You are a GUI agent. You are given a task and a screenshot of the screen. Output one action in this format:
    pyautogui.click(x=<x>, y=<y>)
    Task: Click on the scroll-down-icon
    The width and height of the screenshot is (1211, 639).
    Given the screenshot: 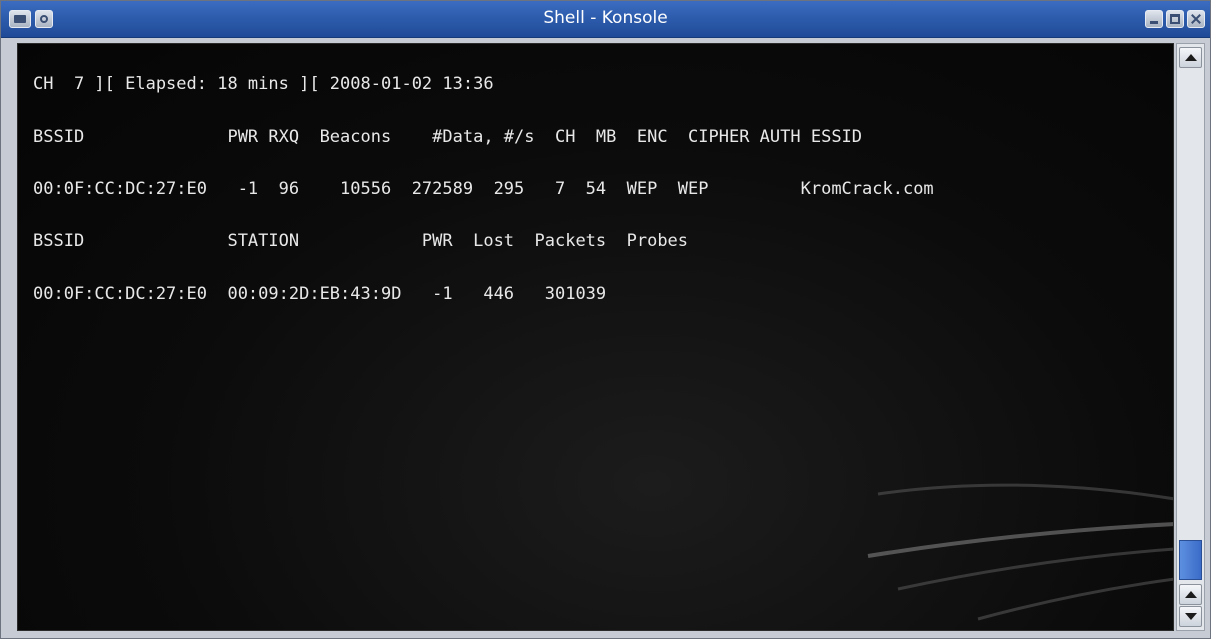 What is the action you would take?
    pyautogui.click(x=1190, y=616)
    